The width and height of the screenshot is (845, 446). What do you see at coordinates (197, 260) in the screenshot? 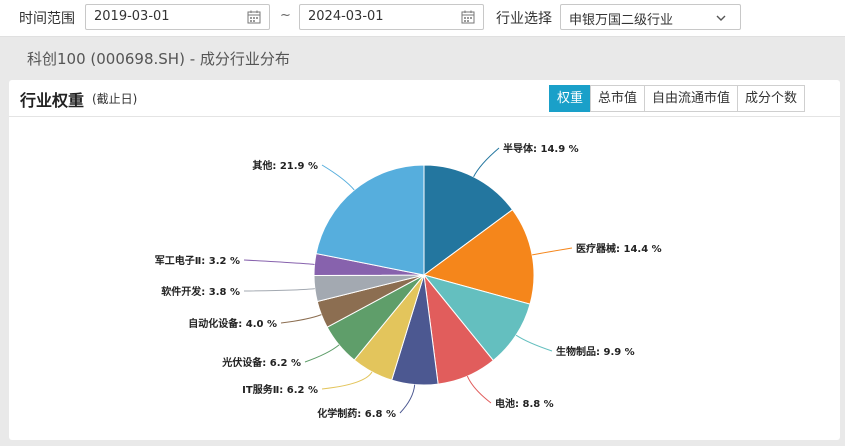
I see `slice-label-9: 军工电子Ⅱ: 3.2 %` at bounding box center [197, 260].